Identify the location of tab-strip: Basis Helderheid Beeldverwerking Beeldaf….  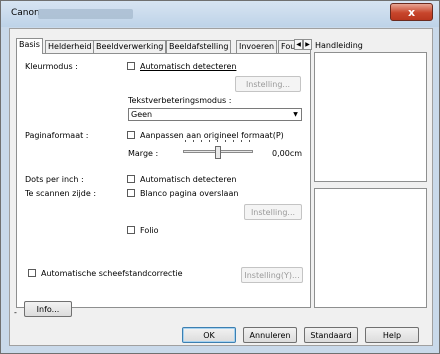
(166, 46).